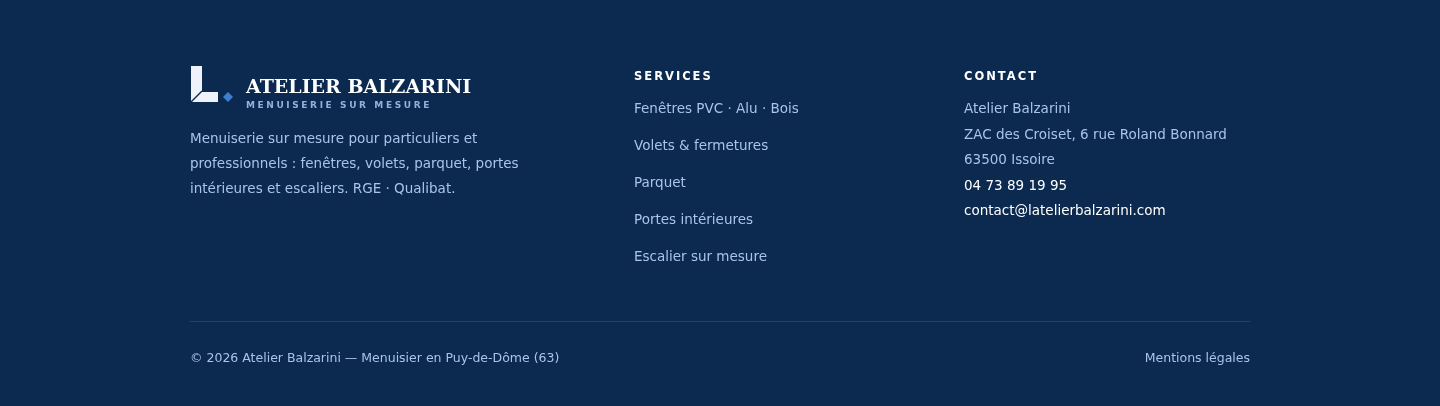 The height and width of the screenshot is (406, 1440). Describe the element at coordinates (1001, 76) in the screenshot. I see `contact-heading: CONTACT` at that location.